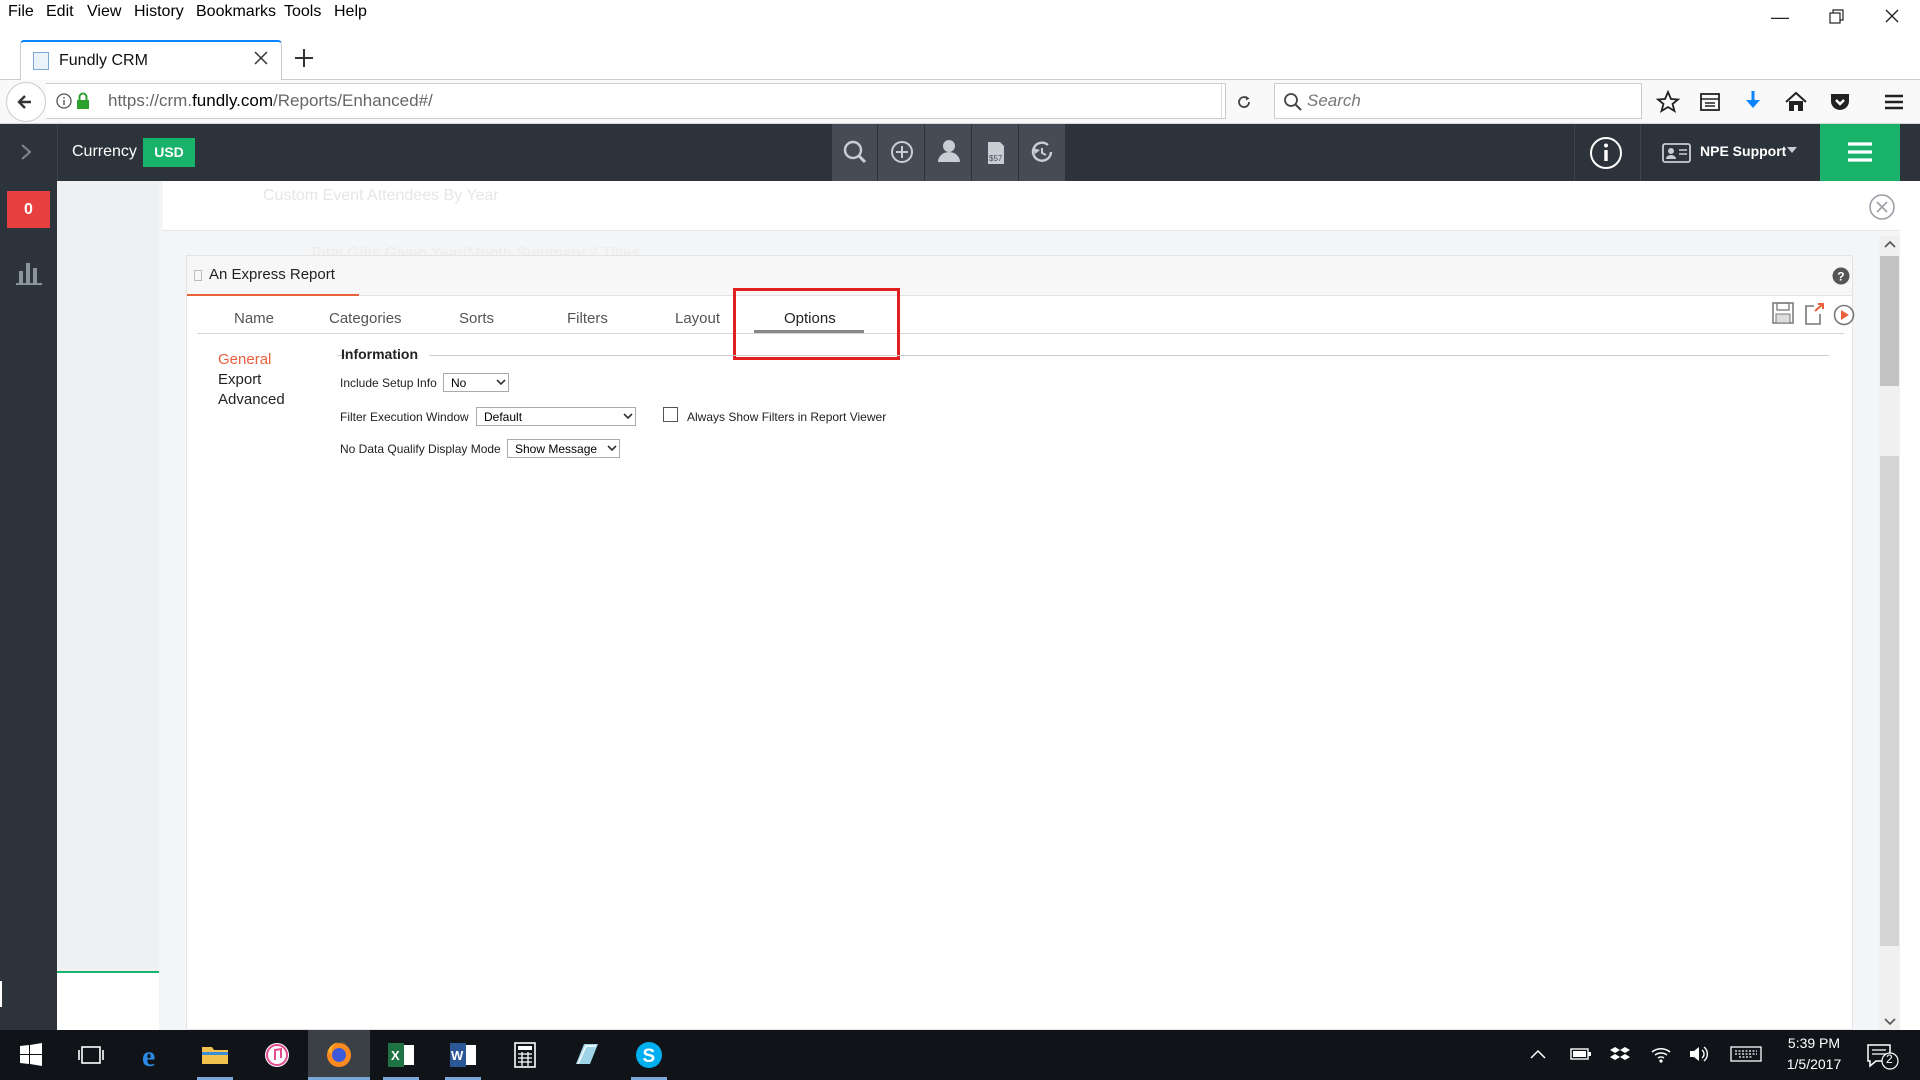  What do you see at coordinates (1743, 151) in the screenshot?
I see `user-name: NPE Support` at bounding box center [1743, 151].